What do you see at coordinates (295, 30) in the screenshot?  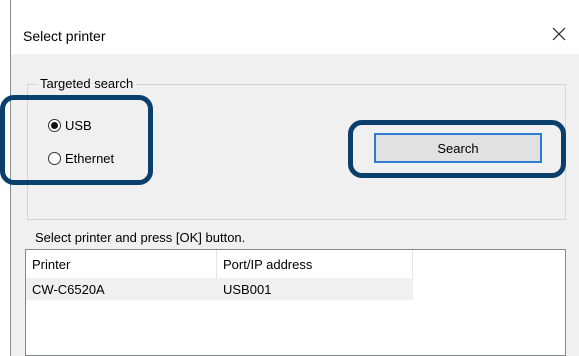 I see `dialog-titlebar: Select printer` at bounding box center [295, 30].